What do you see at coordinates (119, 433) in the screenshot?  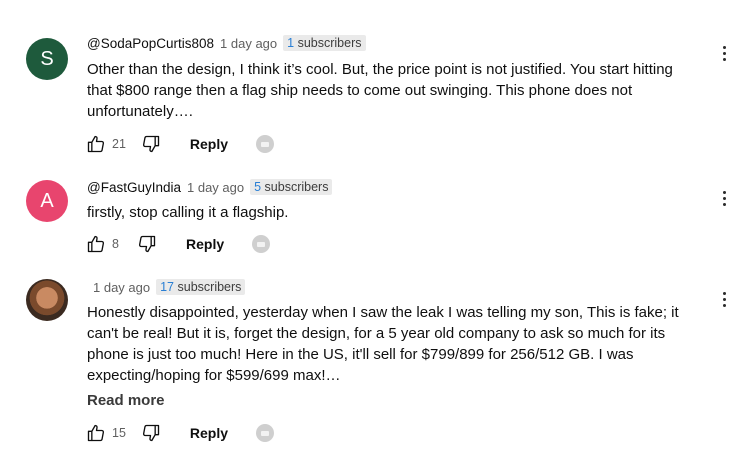 I see `like-count: 15` at bounding box center [119, 433].